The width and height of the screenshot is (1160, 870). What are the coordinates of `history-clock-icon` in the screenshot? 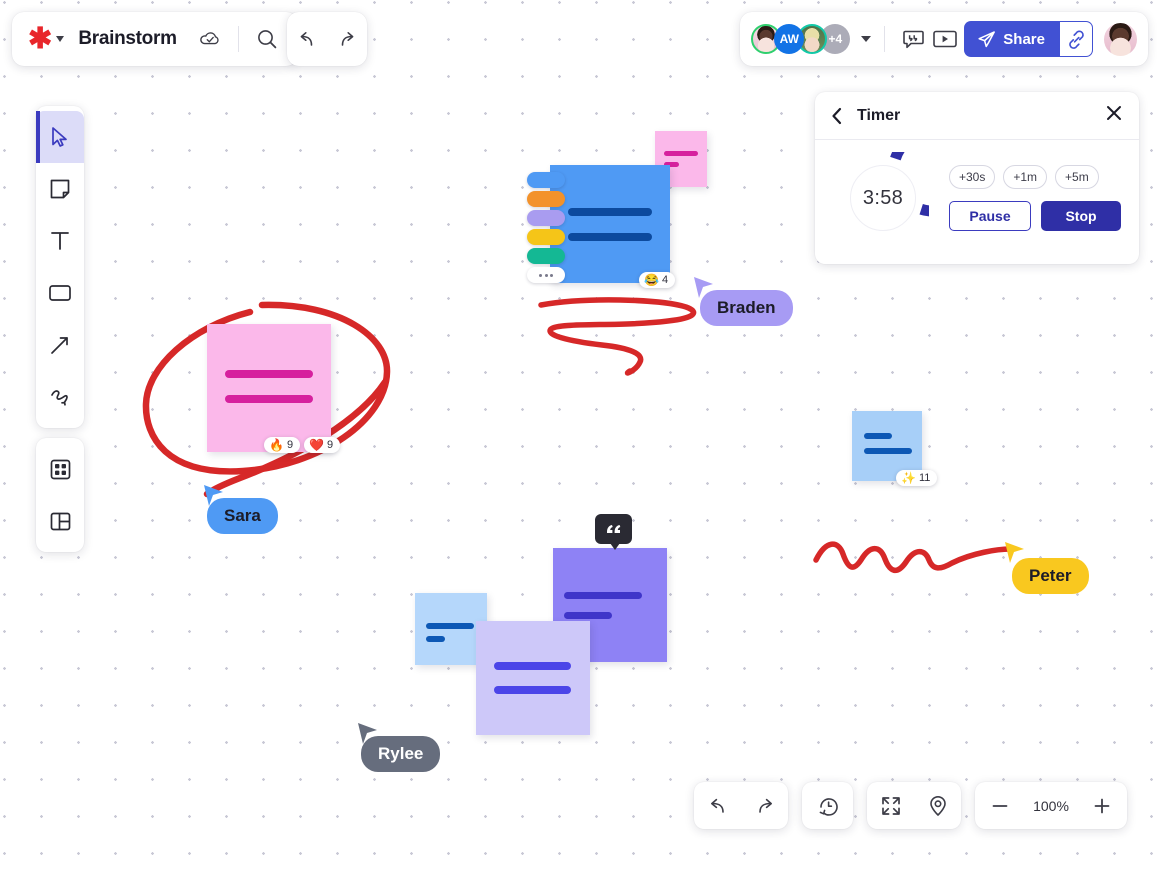 It's located at (828, 806).